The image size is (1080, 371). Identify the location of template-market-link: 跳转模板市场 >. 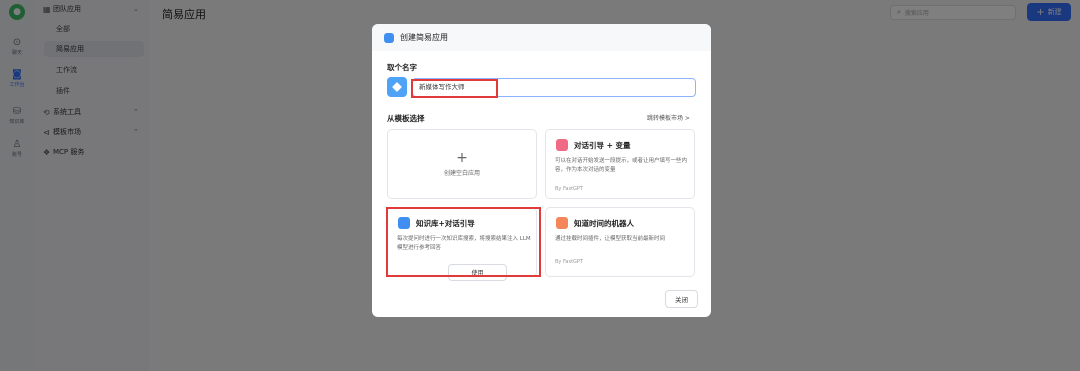
(668, 117).